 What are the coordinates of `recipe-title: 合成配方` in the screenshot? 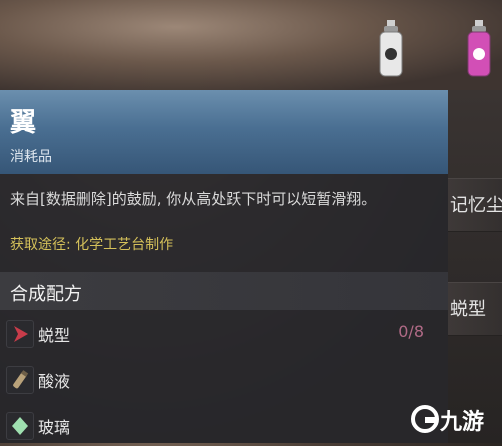 It's located at (46, 294).